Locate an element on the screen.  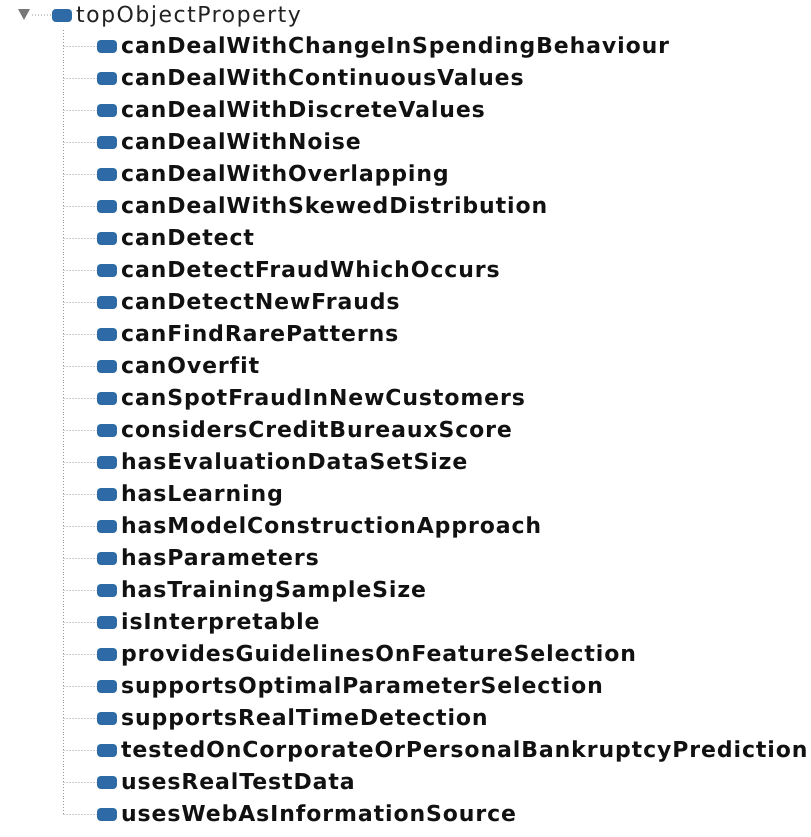
tree-item: topObjectProperty is located at coordinates (189, 15).